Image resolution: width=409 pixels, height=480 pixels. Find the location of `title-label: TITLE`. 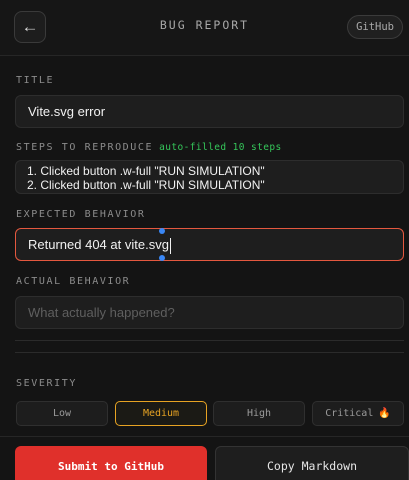

title-label: TITLE is located at coordinates (35, 80).